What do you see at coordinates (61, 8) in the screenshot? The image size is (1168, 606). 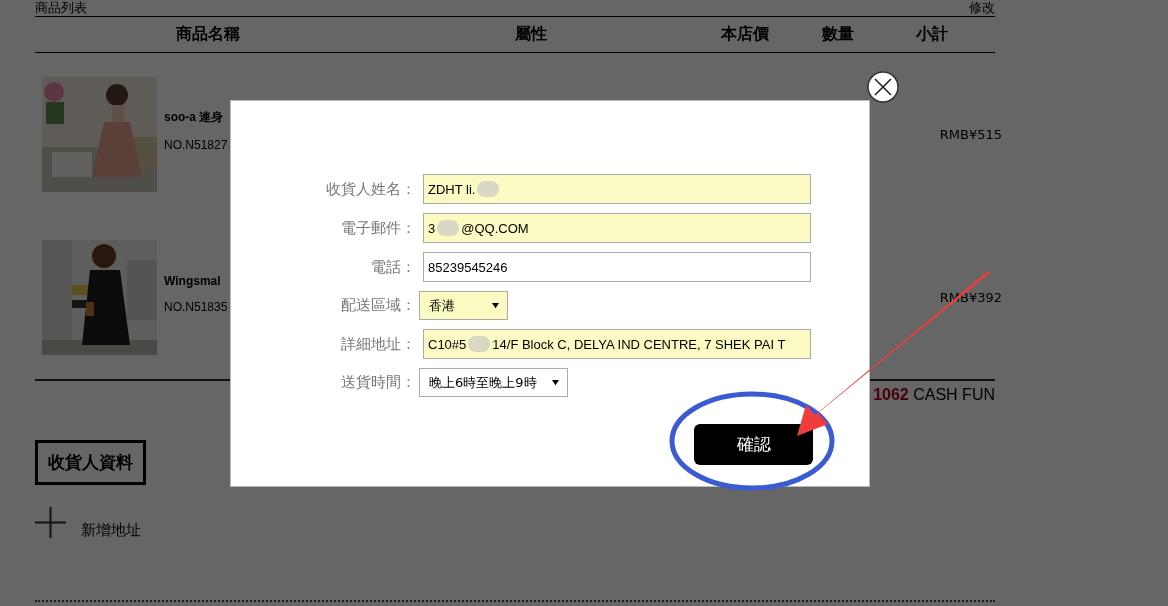 I see `section-title: 商品列表` at bounding box center [61, 8].